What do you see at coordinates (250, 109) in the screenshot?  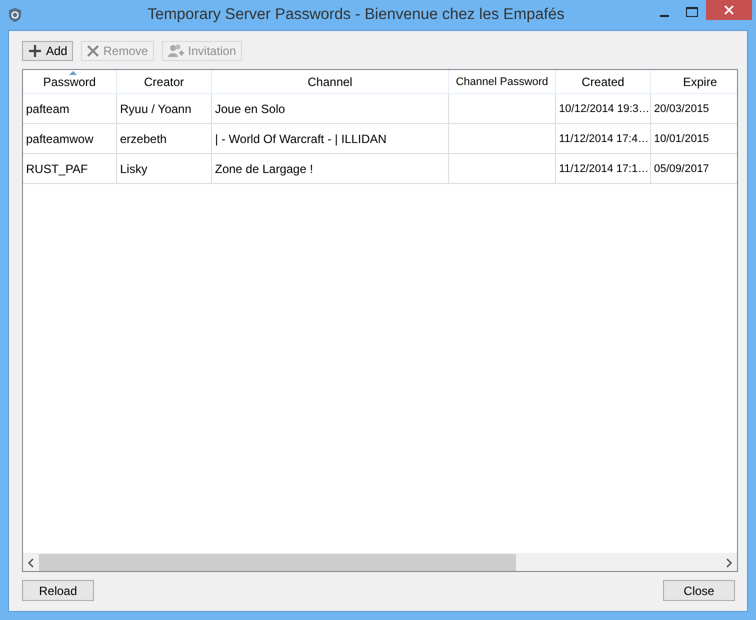 I see `table-cell: Joue en Solo` at bounding box center [250, 109].